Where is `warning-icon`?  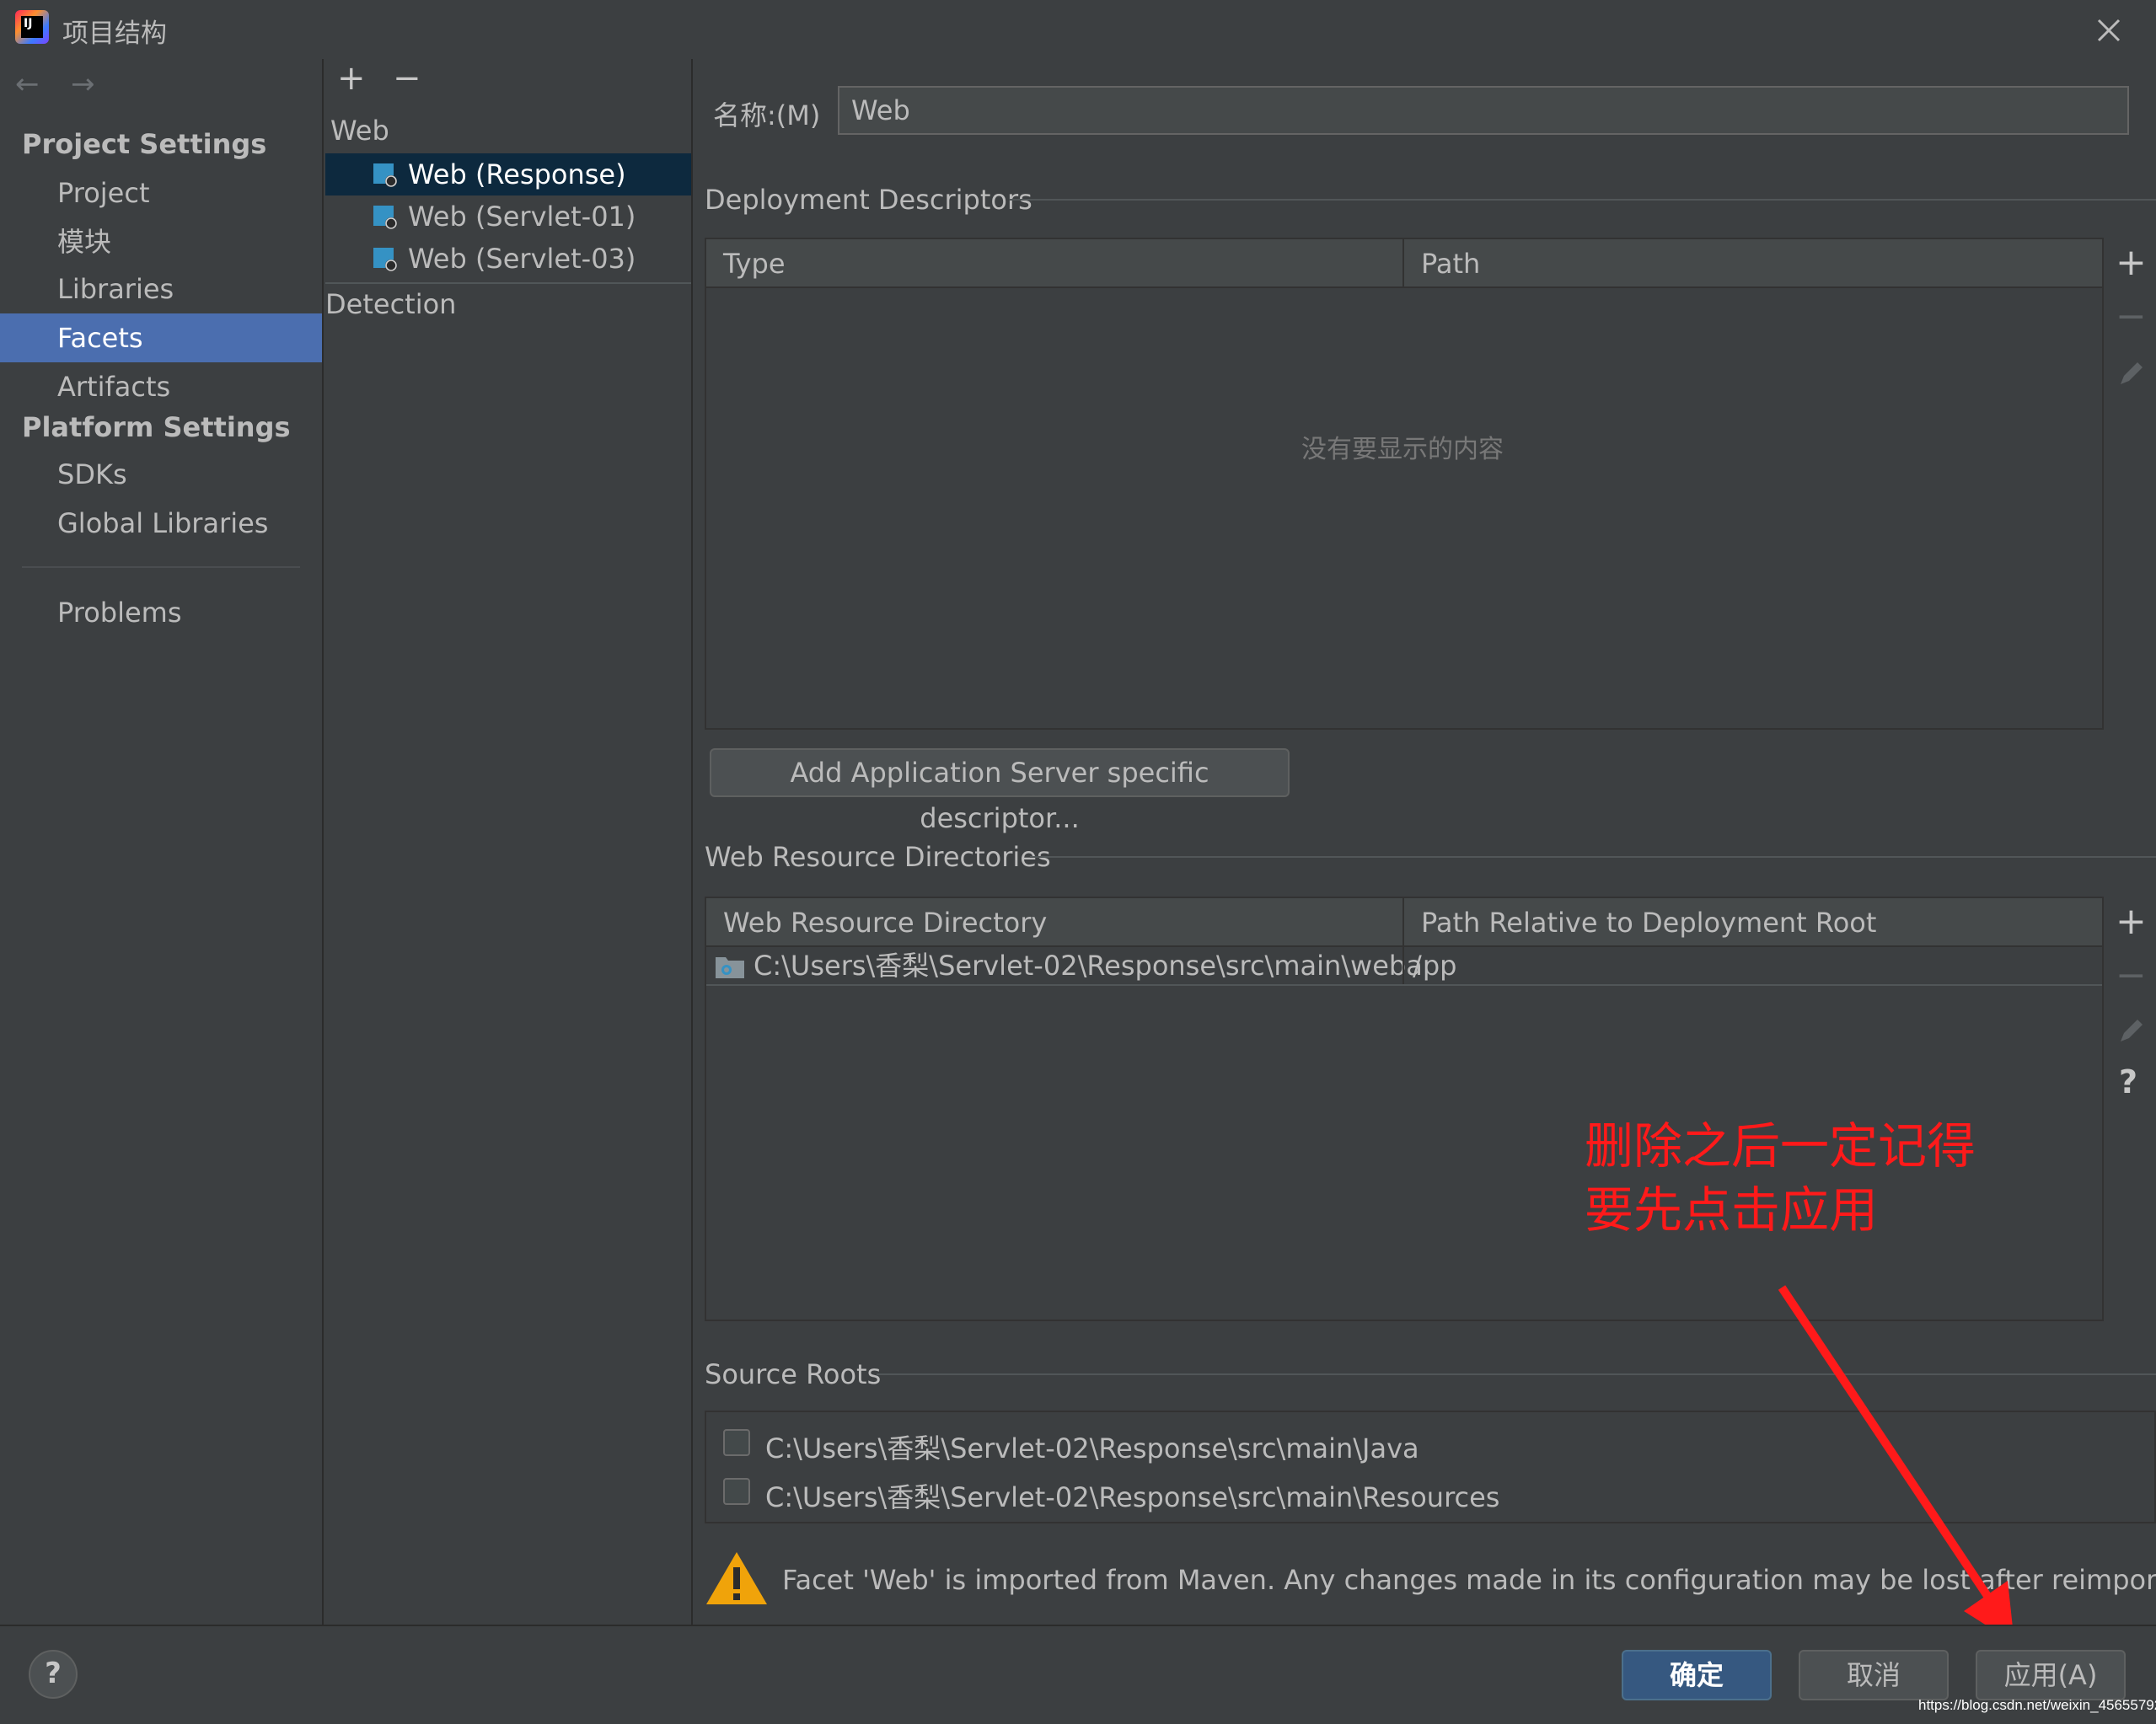
warning-icon is located at coordinates (736, 1578).